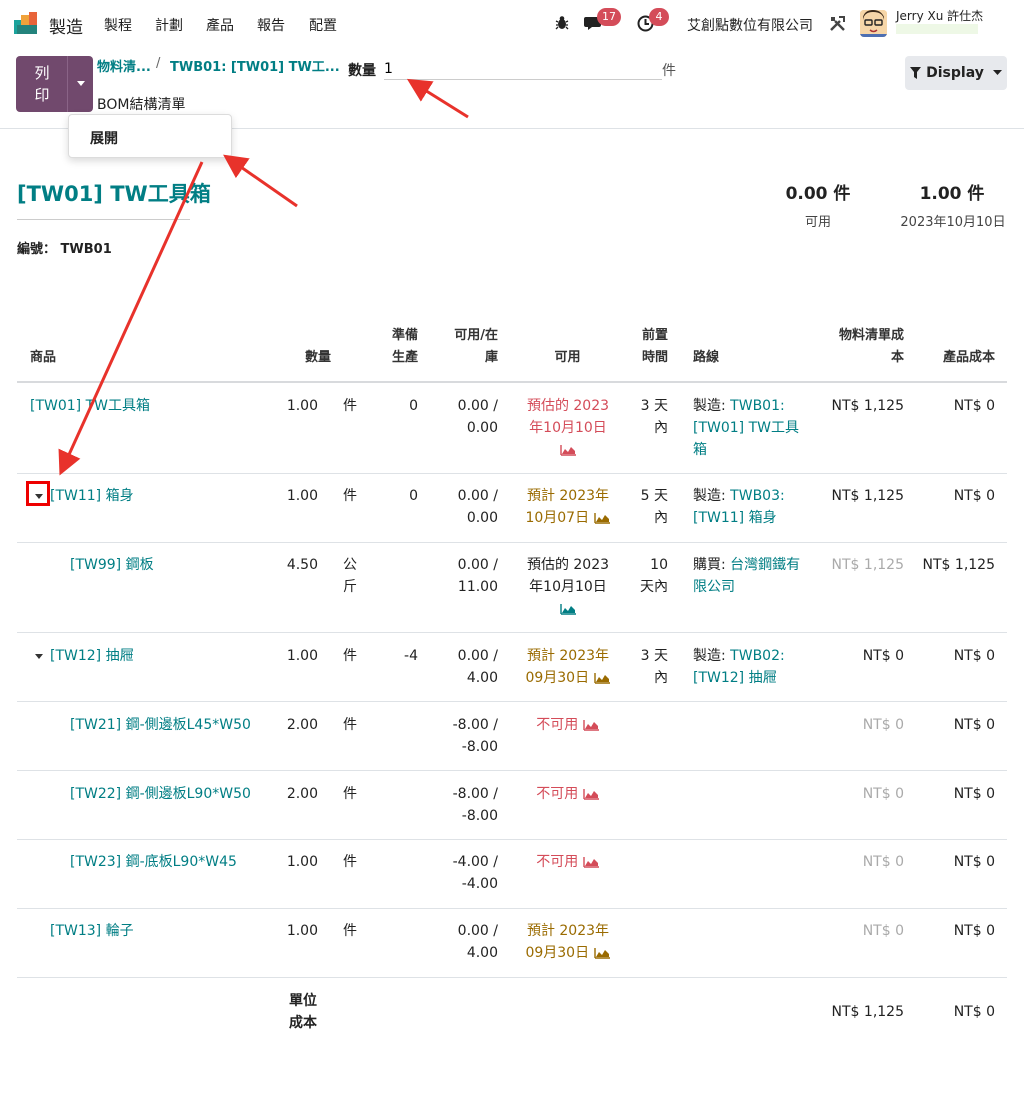 This screenshot has height=1114, width=1024. Describe the element at coordinates (112, 565) in the screenshot. I see `product-link: [TW99] 鋼板` at that location.